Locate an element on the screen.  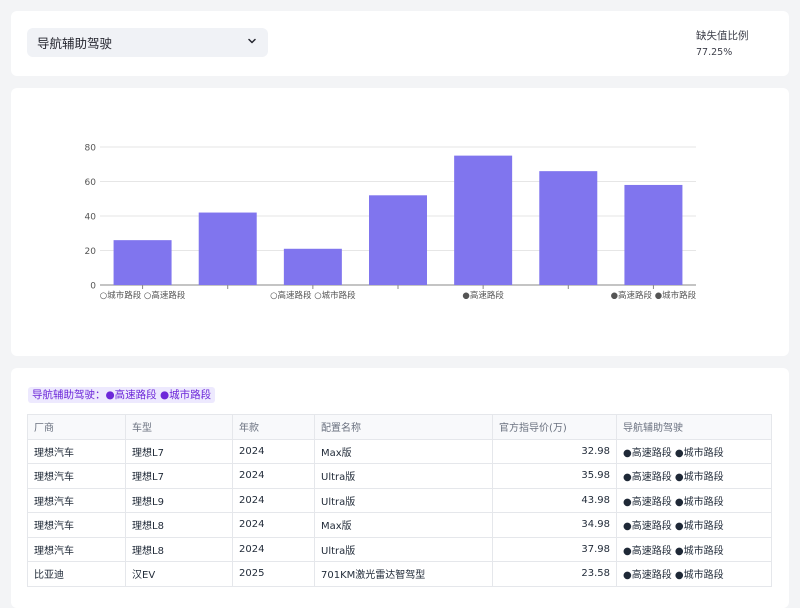
column-header: 配置名称 is located at coordinates (403, 427).